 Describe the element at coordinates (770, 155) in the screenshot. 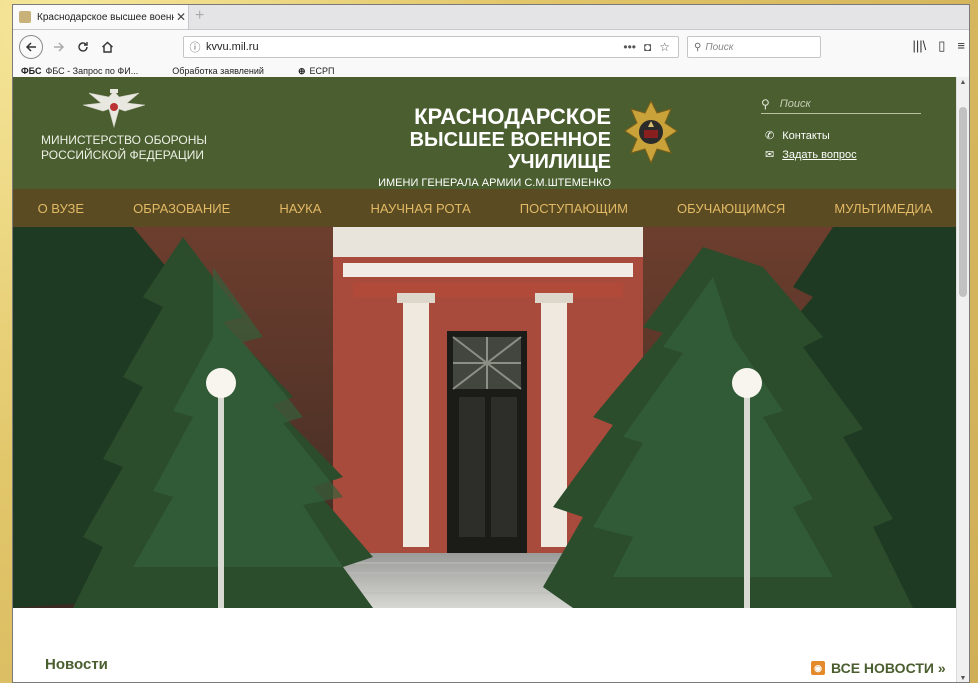

I see `mail-icon: ✉` at that location.